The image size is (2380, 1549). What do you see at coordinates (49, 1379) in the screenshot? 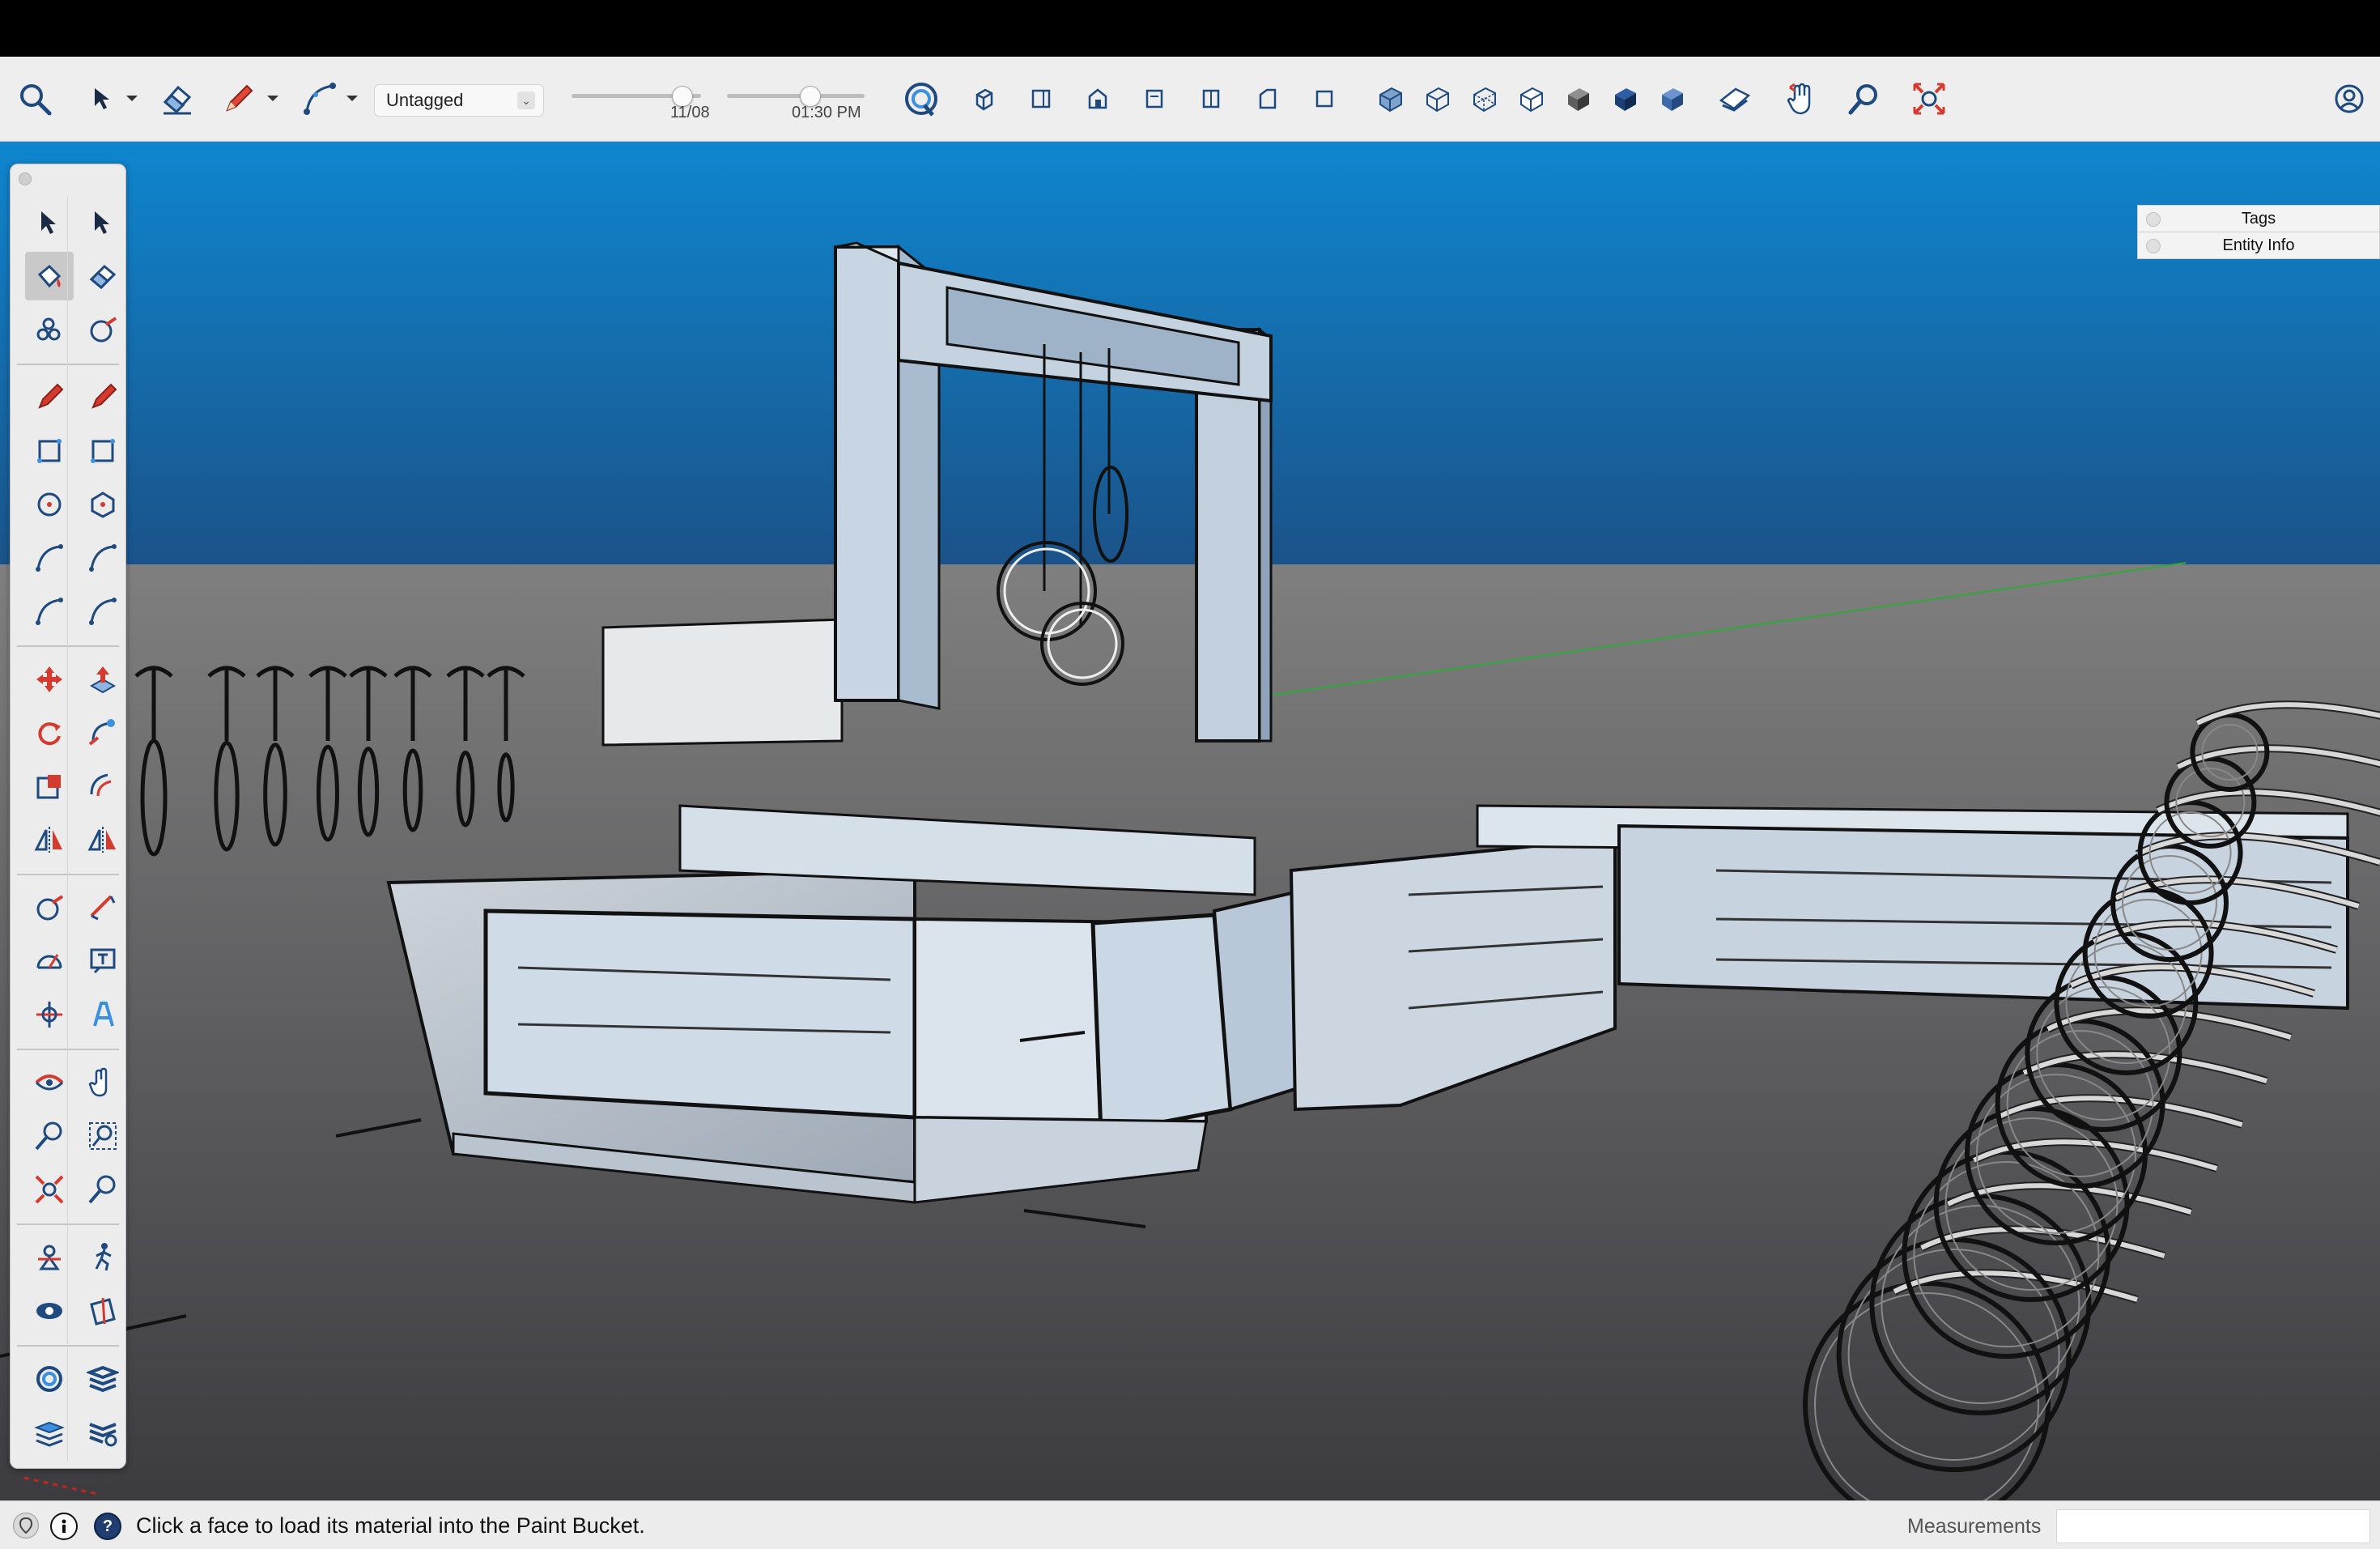
I see `styles-tool-icon` at bounding box center [49, 1379].